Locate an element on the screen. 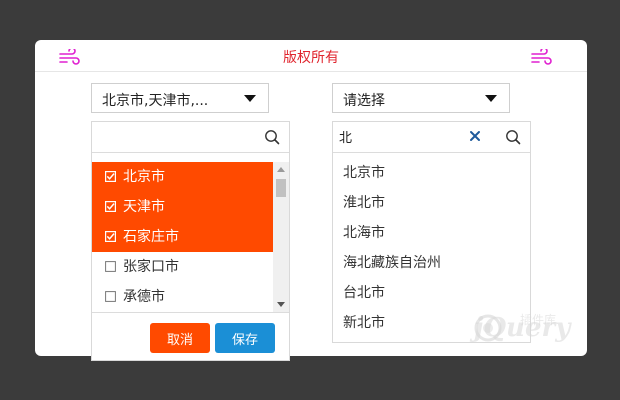  right-search-input is located at coordinates (404, 136).